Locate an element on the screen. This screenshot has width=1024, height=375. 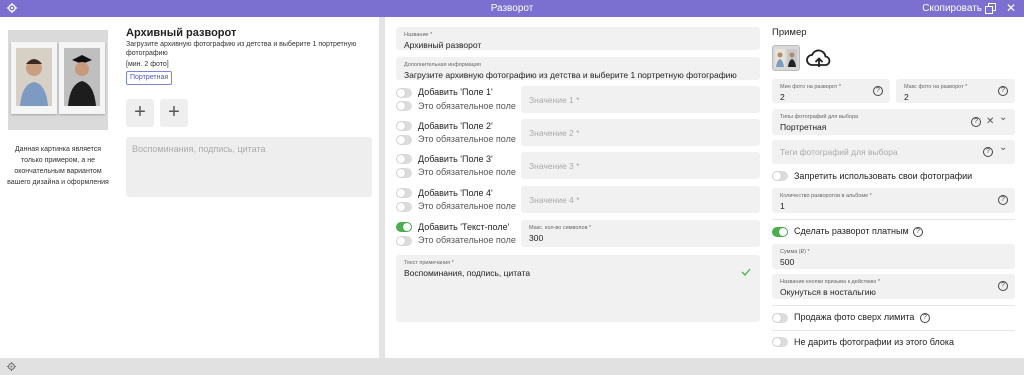
photo-count: [мин. 2 фото] is located at coordinates (147, 64).